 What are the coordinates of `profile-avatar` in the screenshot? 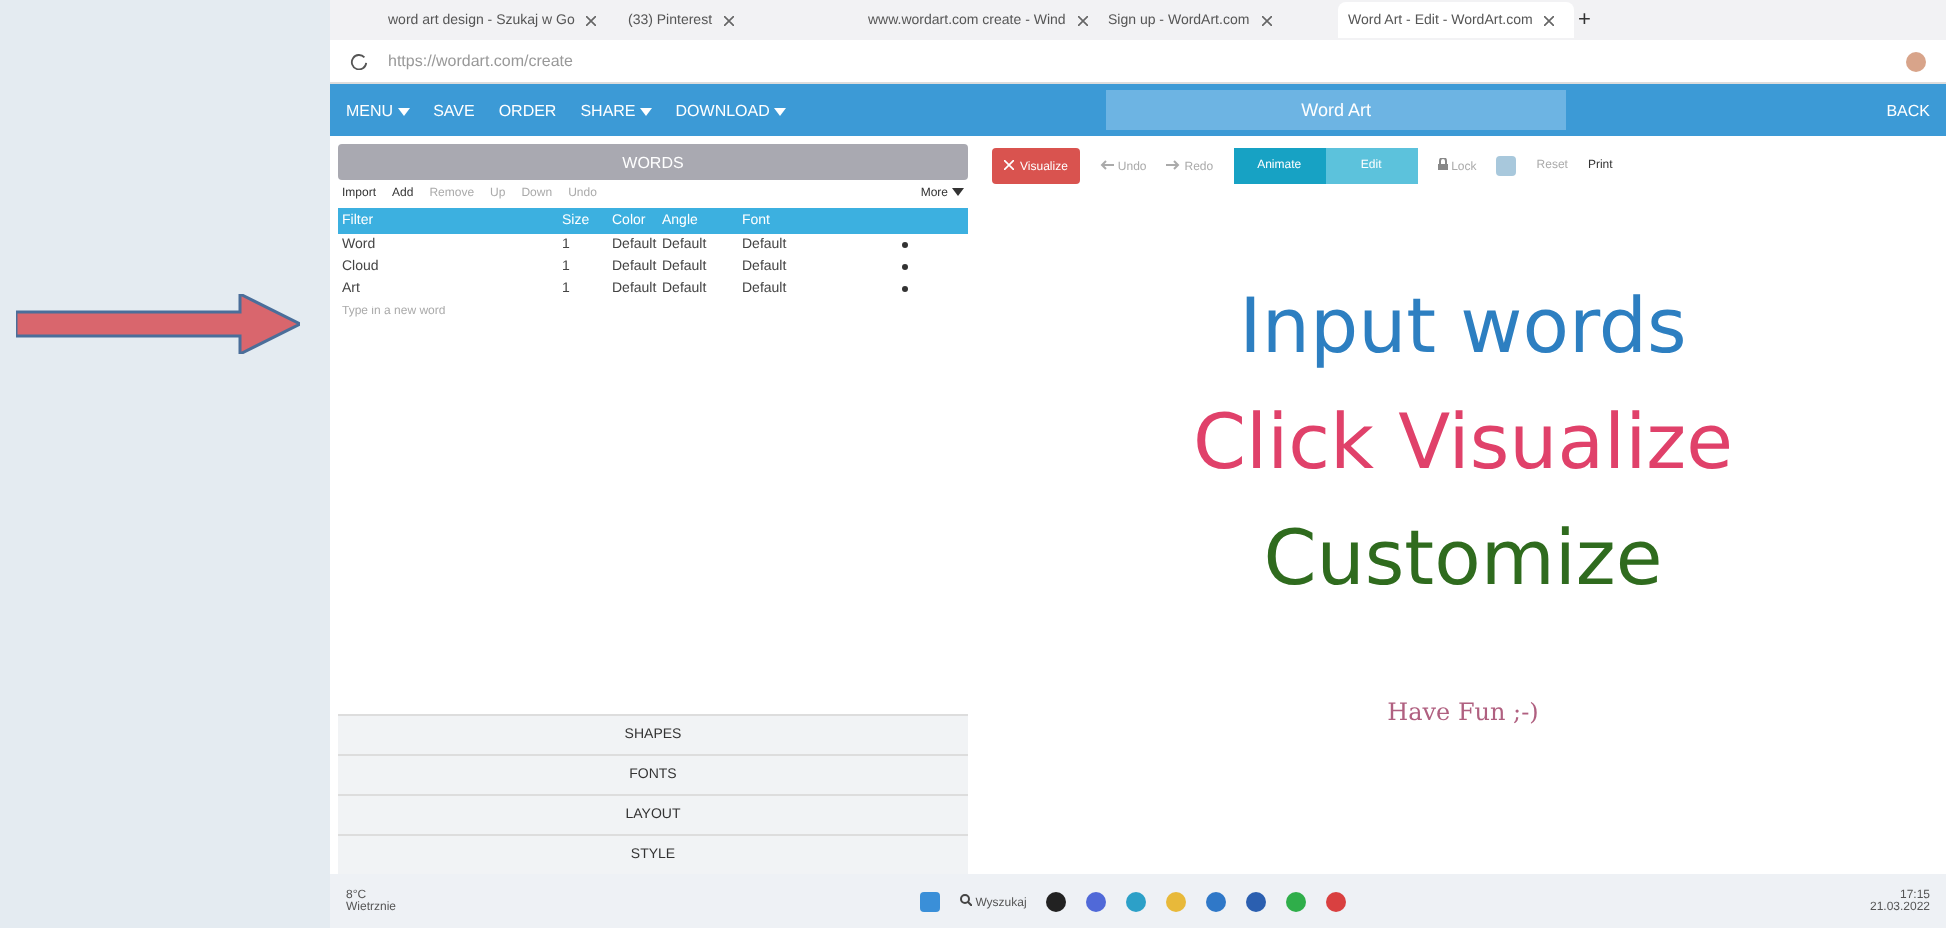 It's located at (1916, 61).